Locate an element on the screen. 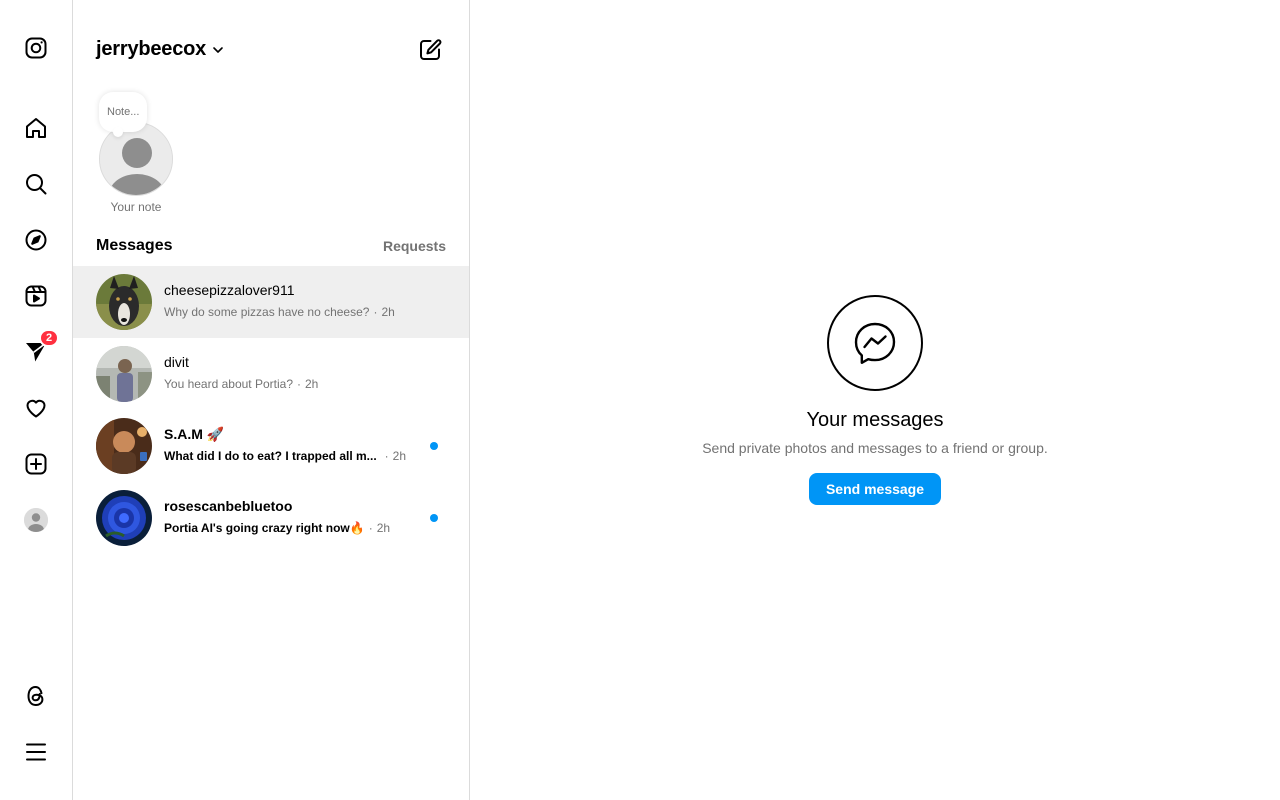 The width and height of the screenshot is (1280, 800). chevron-down-icon is located at coordinates (218, 49).